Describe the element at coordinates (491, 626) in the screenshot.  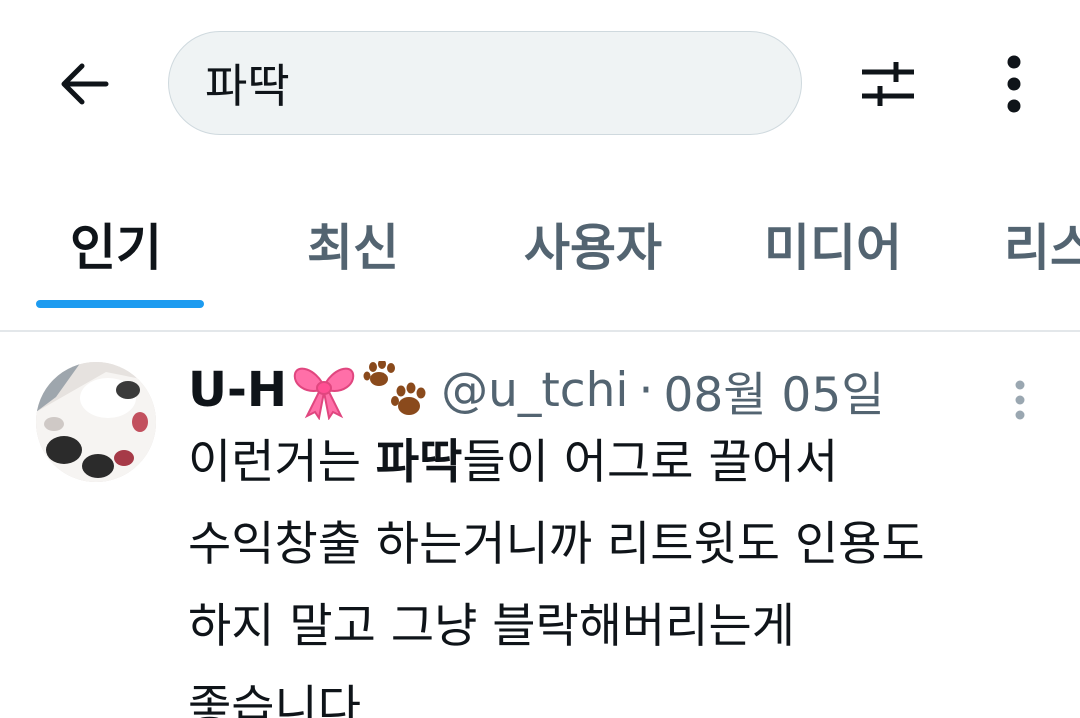
I see `post-text-line: 하지 말고 그냥 블락해버리는게` at that location.